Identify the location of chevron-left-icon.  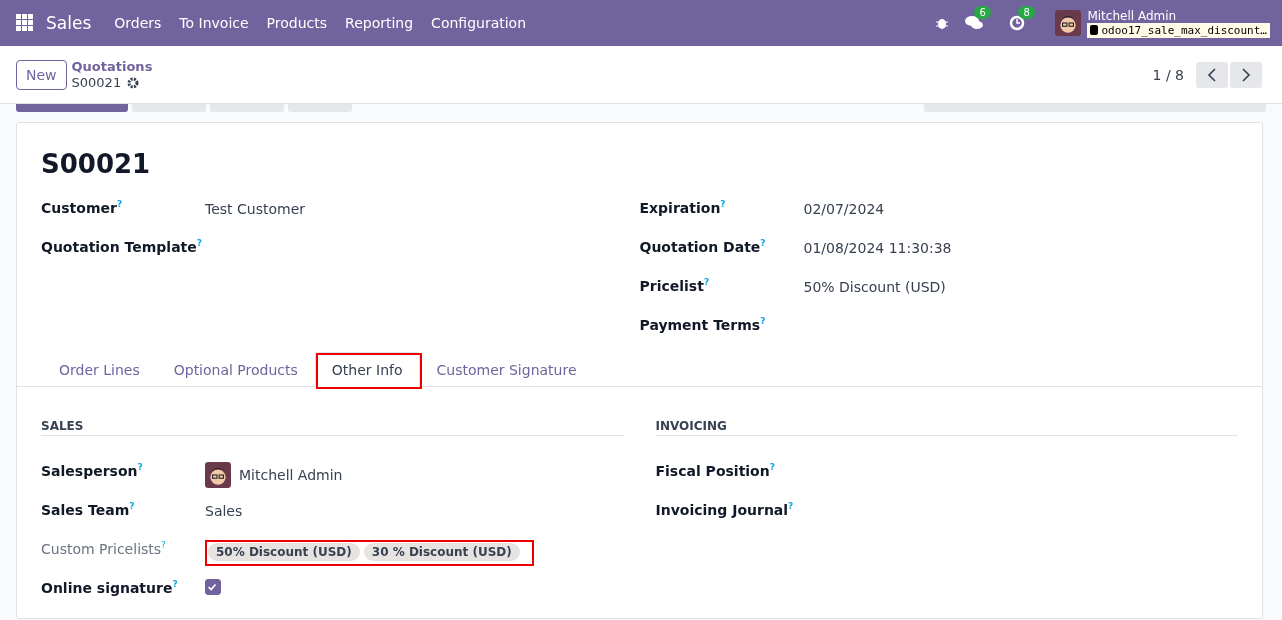
(1212, 74).